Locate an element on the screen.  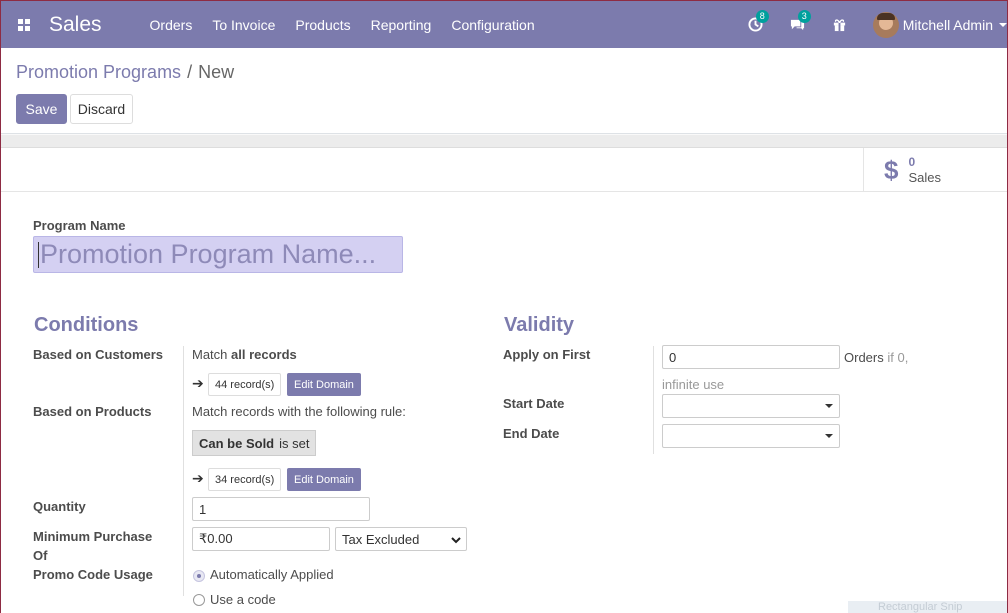
activity-clock-icon: 8 is located at coordinates (758, 21).